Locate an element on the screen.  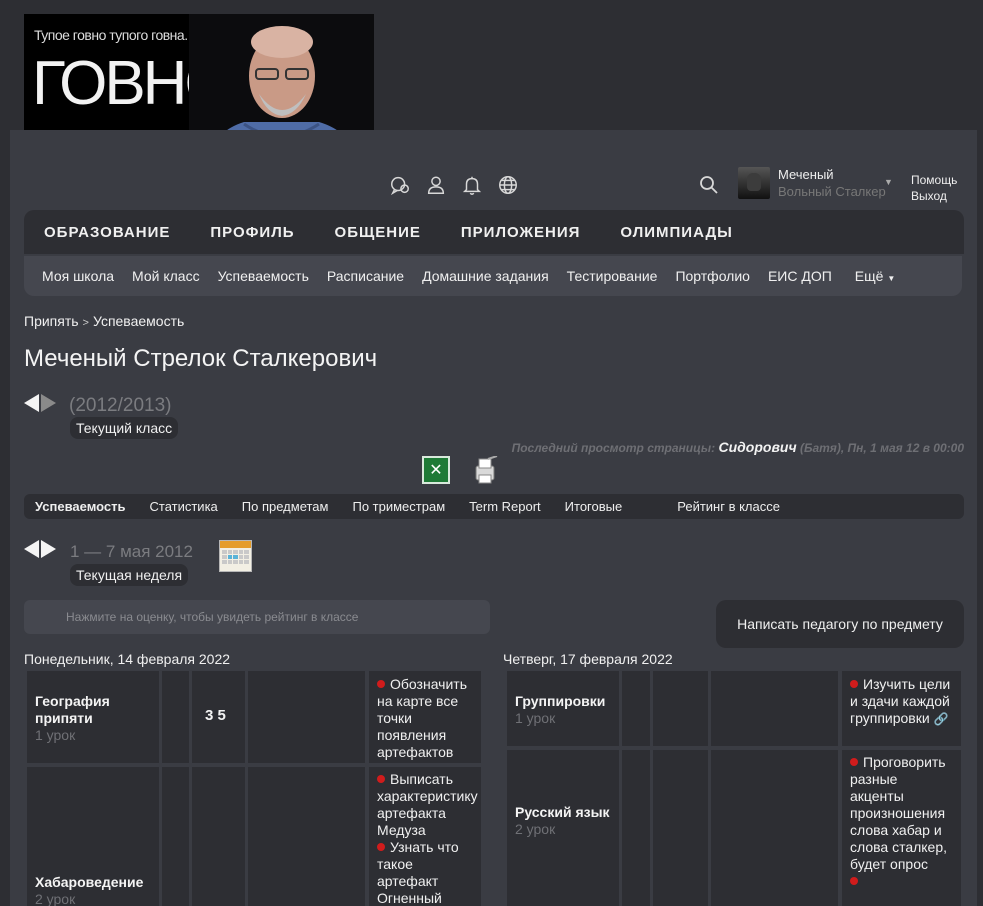
print-icon is located at coordinates (485, 471).